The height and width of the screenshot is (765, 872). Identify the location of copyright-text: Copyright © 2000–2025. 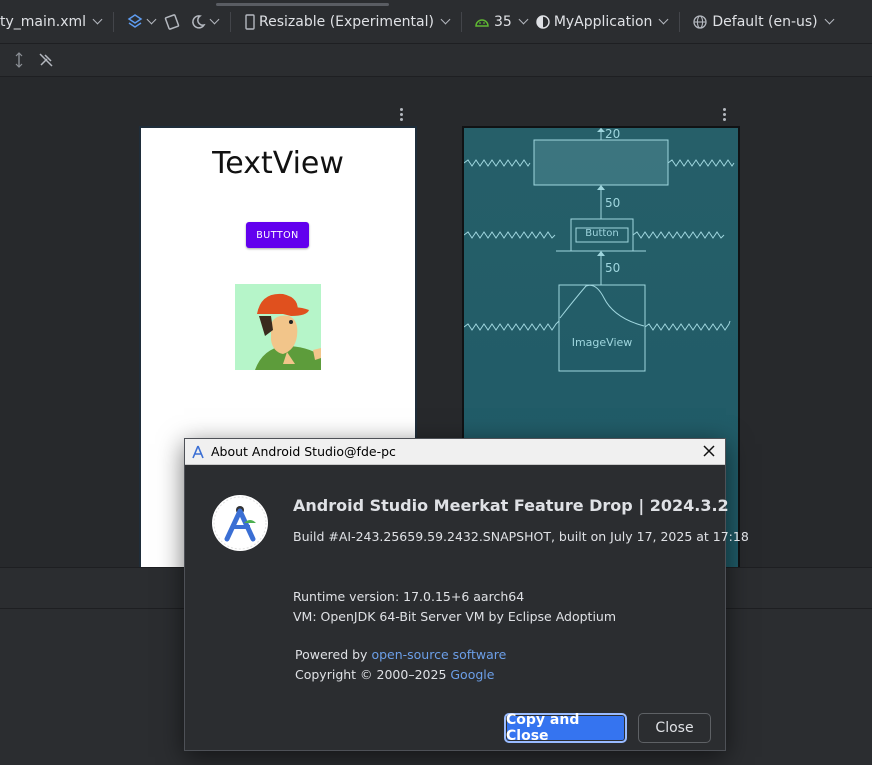
(373, 674).